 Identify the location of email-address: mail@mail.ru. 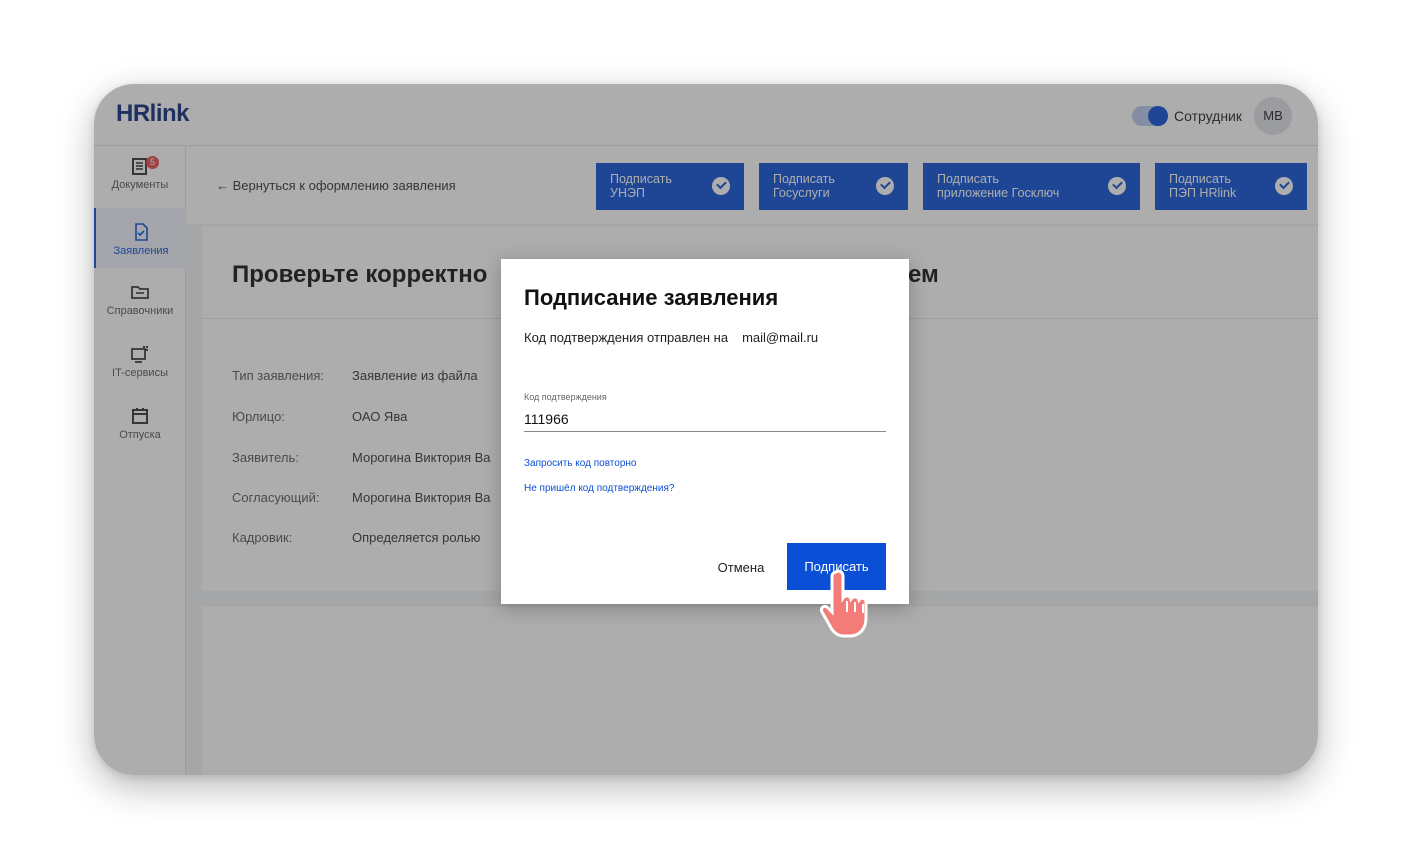
(780, 337).